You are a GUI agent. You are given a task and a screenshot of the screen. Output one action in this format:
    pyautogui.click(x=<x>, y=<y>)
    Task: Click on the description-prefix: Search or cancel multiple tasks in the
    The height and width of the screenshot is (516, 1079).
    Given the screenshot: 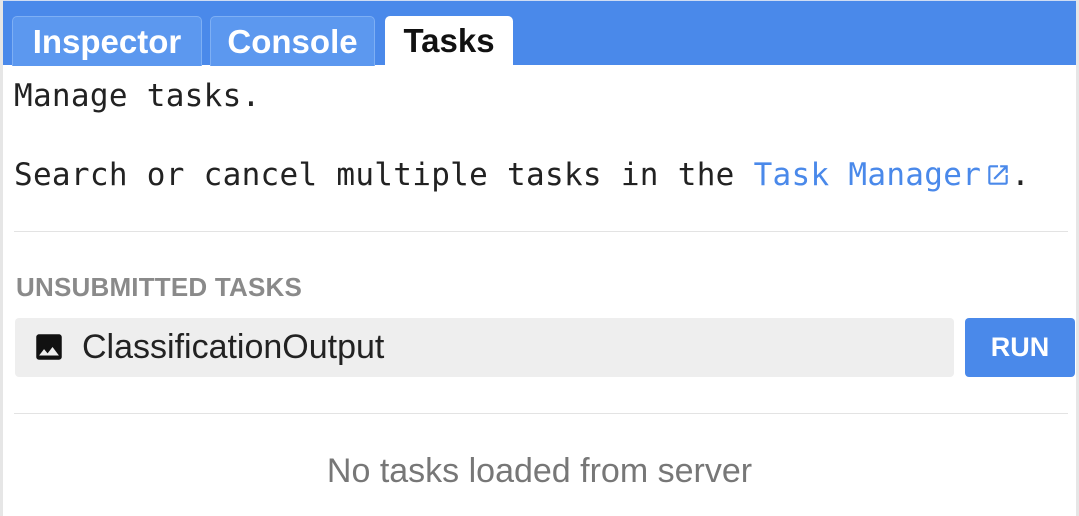 What is the action you would take?
    pyautogui.click(x=384, y=175)
    